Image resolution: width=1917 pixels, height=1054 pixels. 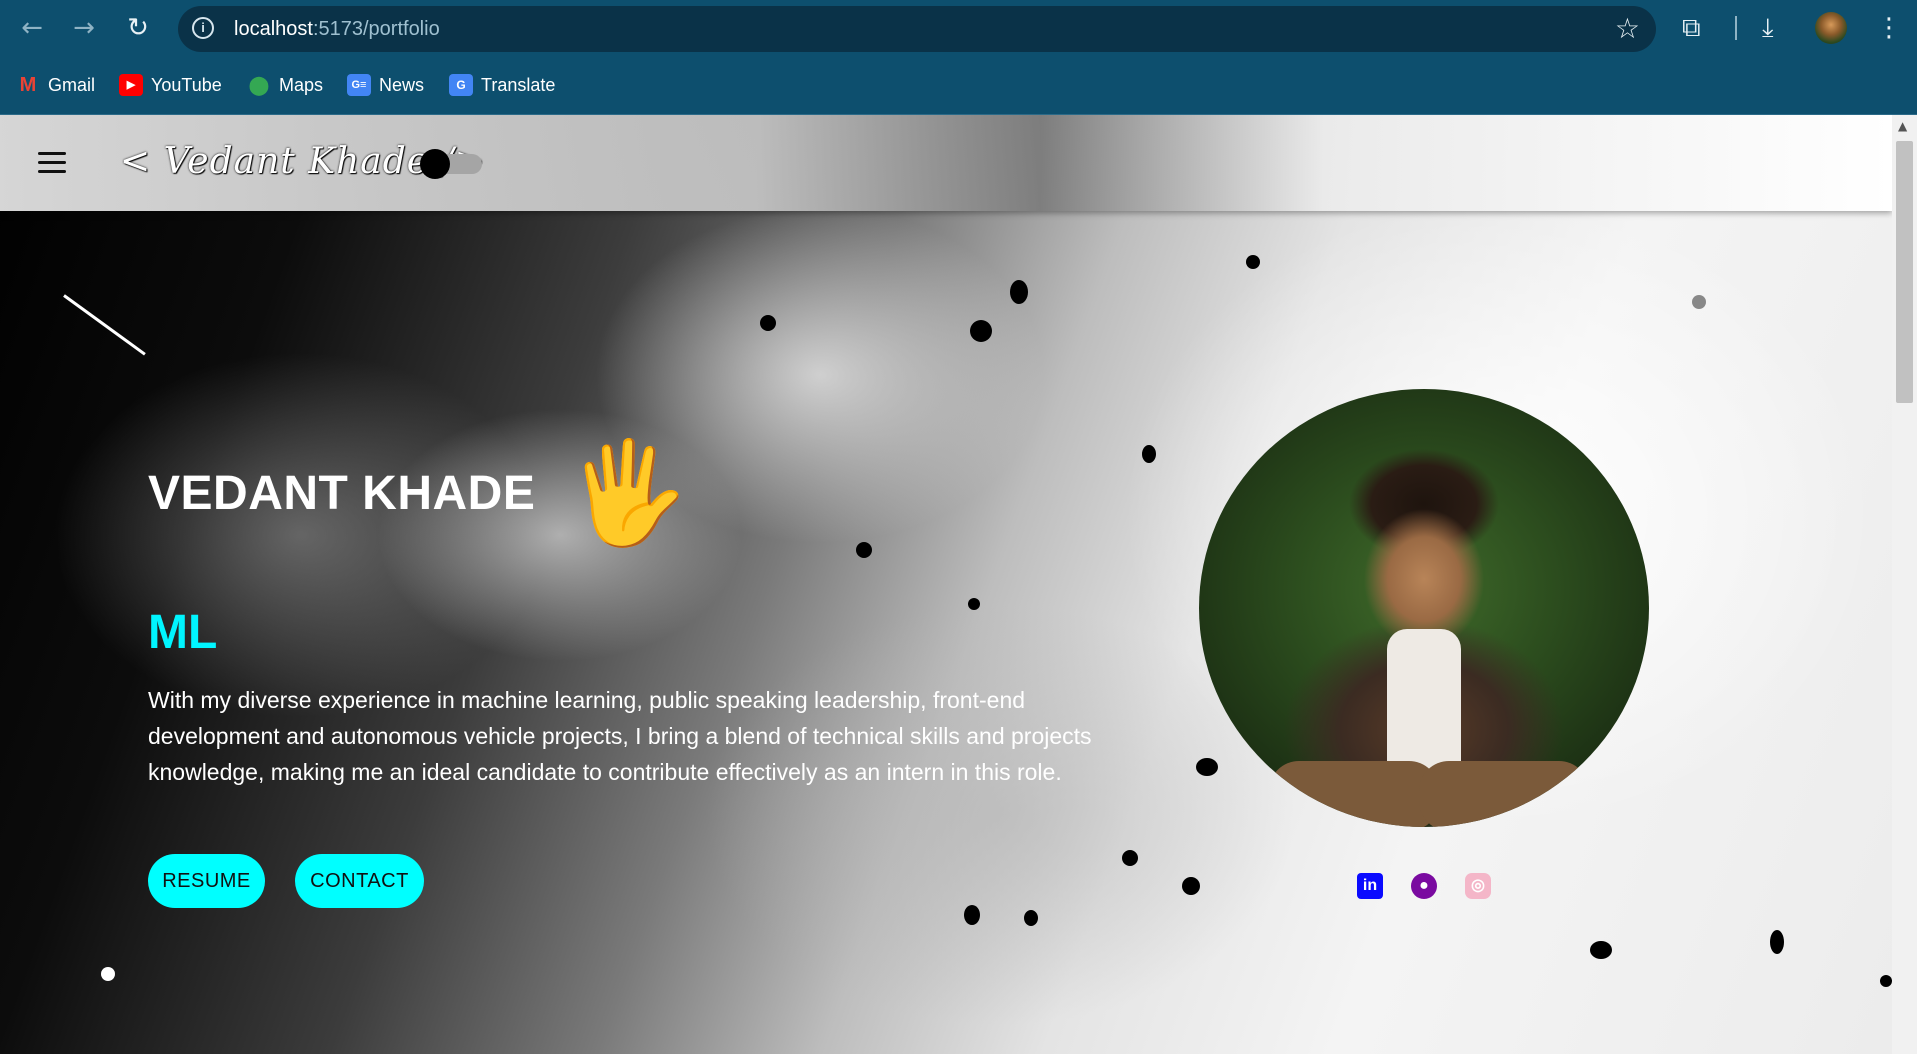 What do you see at coordinates (1902, 126) in the screenshot?
I see `scroll-up-icon: ▲` at bounding box center [1902, 126].